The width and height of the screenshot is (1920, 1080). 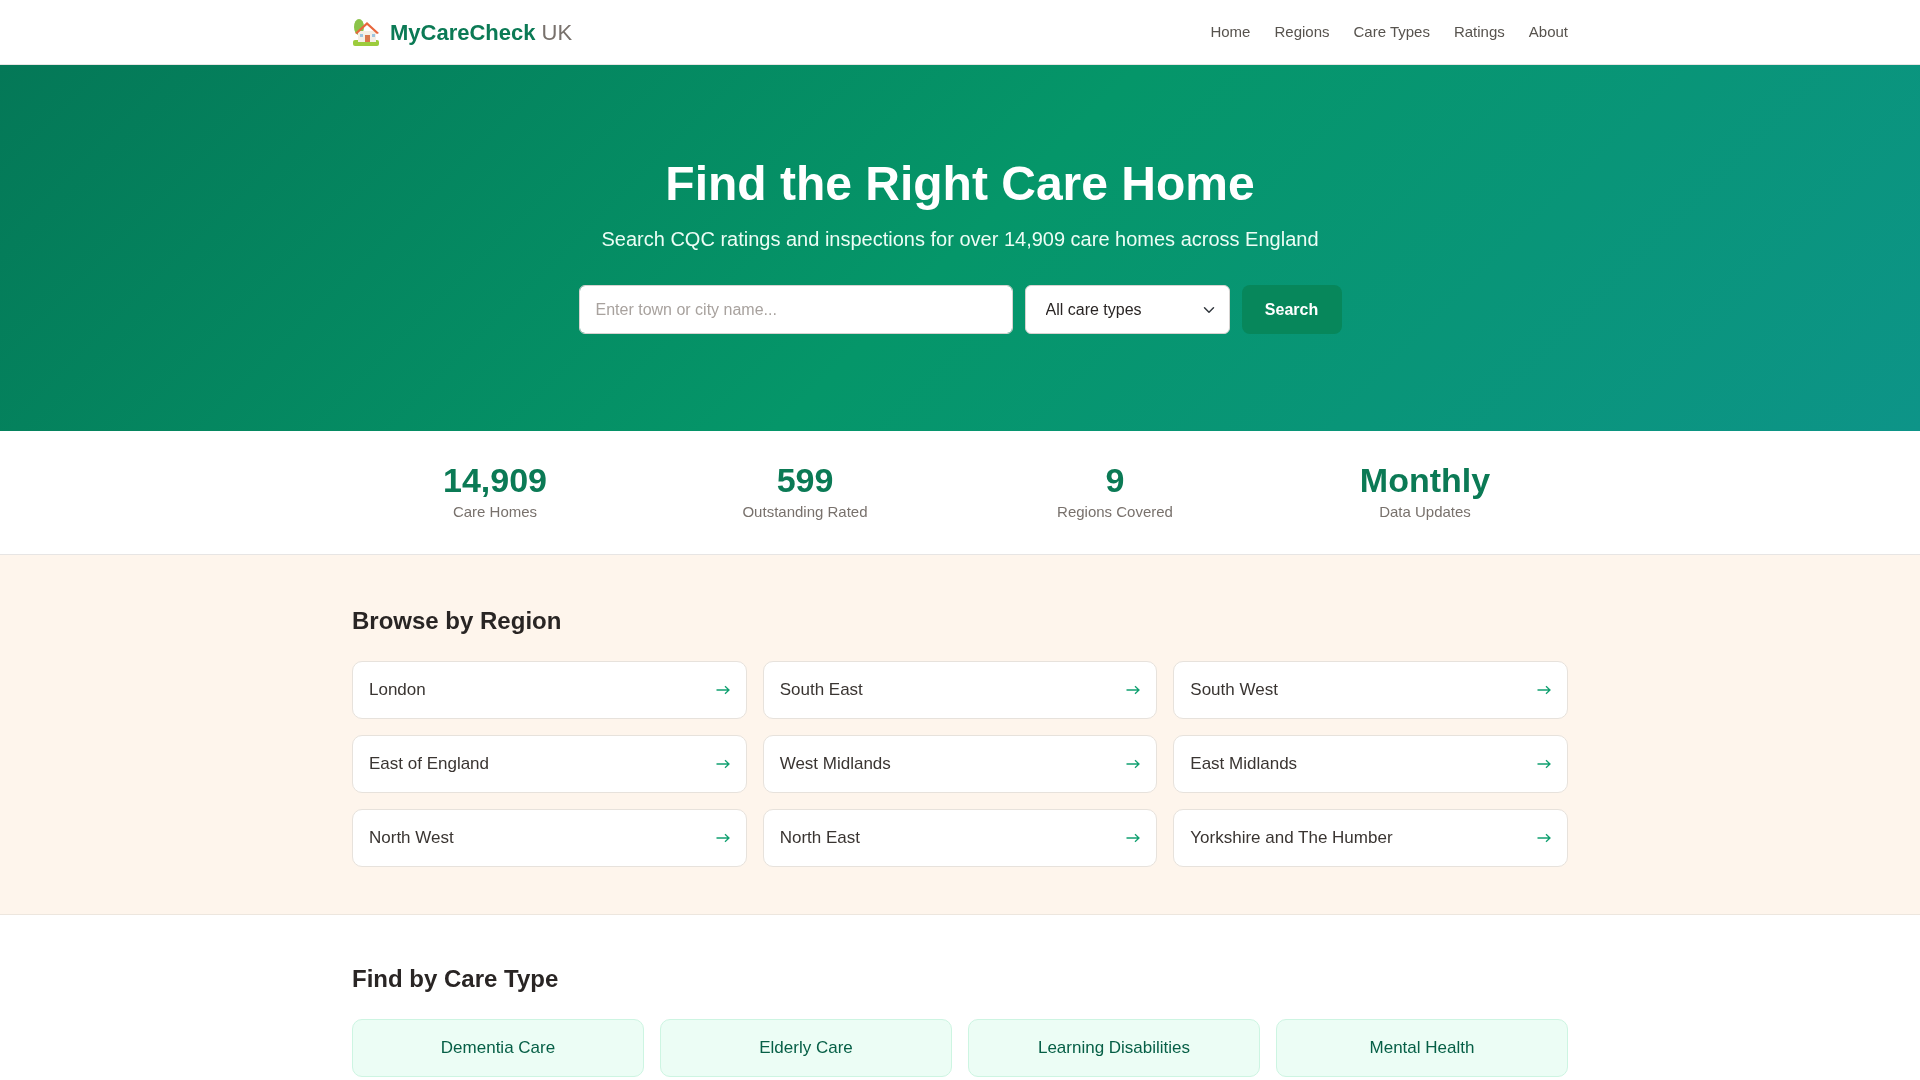 I want to click on region-card: North West, so click(x=549, y=838).